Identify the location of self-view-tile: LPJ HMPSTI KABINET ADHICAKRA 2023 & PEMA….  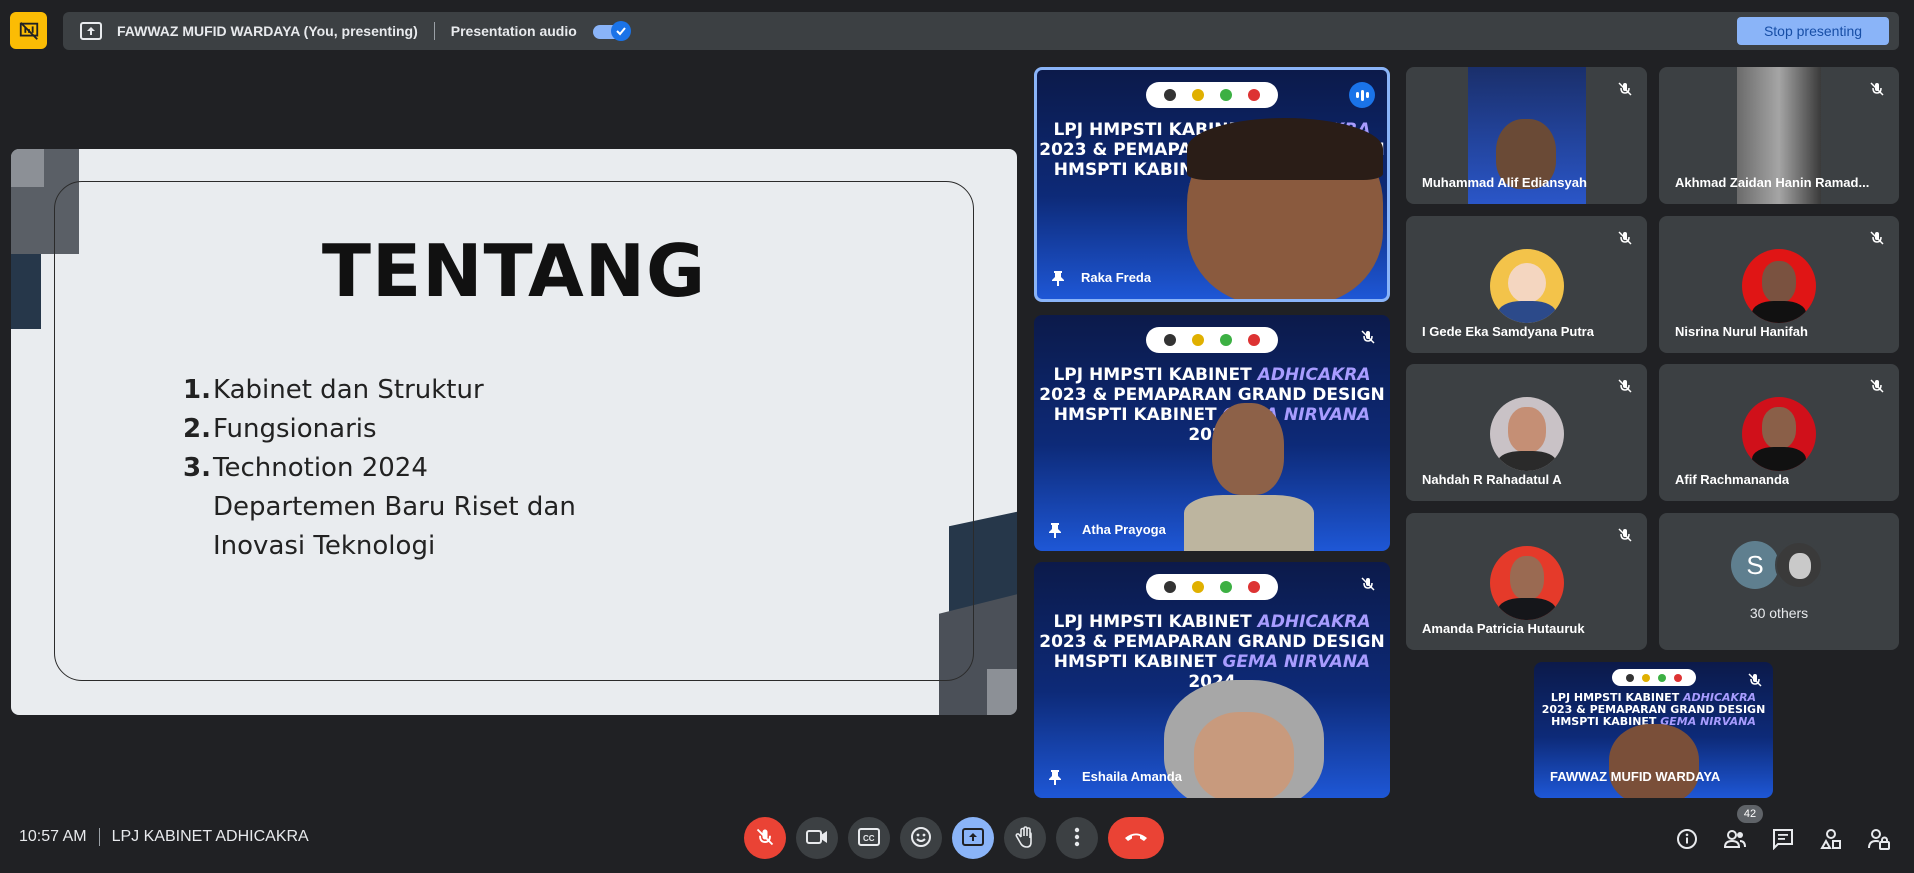
(1653, 730).